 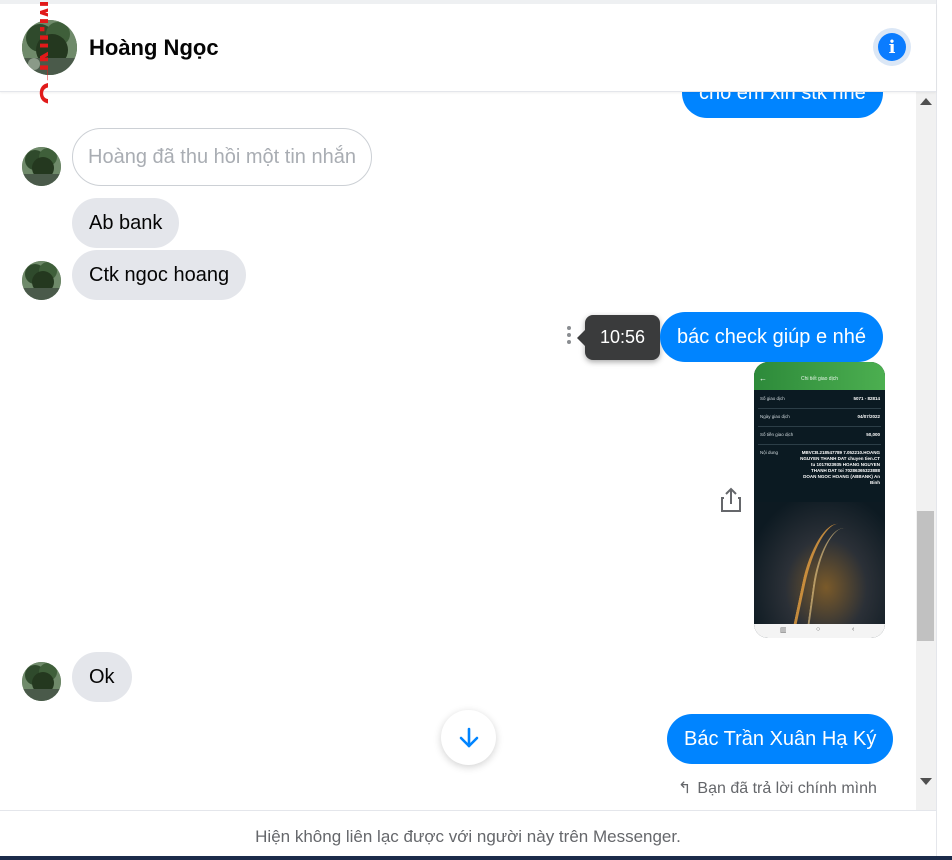 What do you see at coordinates (926, 781) in the screenshot?
I see `scroll-down-arrow-icon` at bounding box center [926, 781].